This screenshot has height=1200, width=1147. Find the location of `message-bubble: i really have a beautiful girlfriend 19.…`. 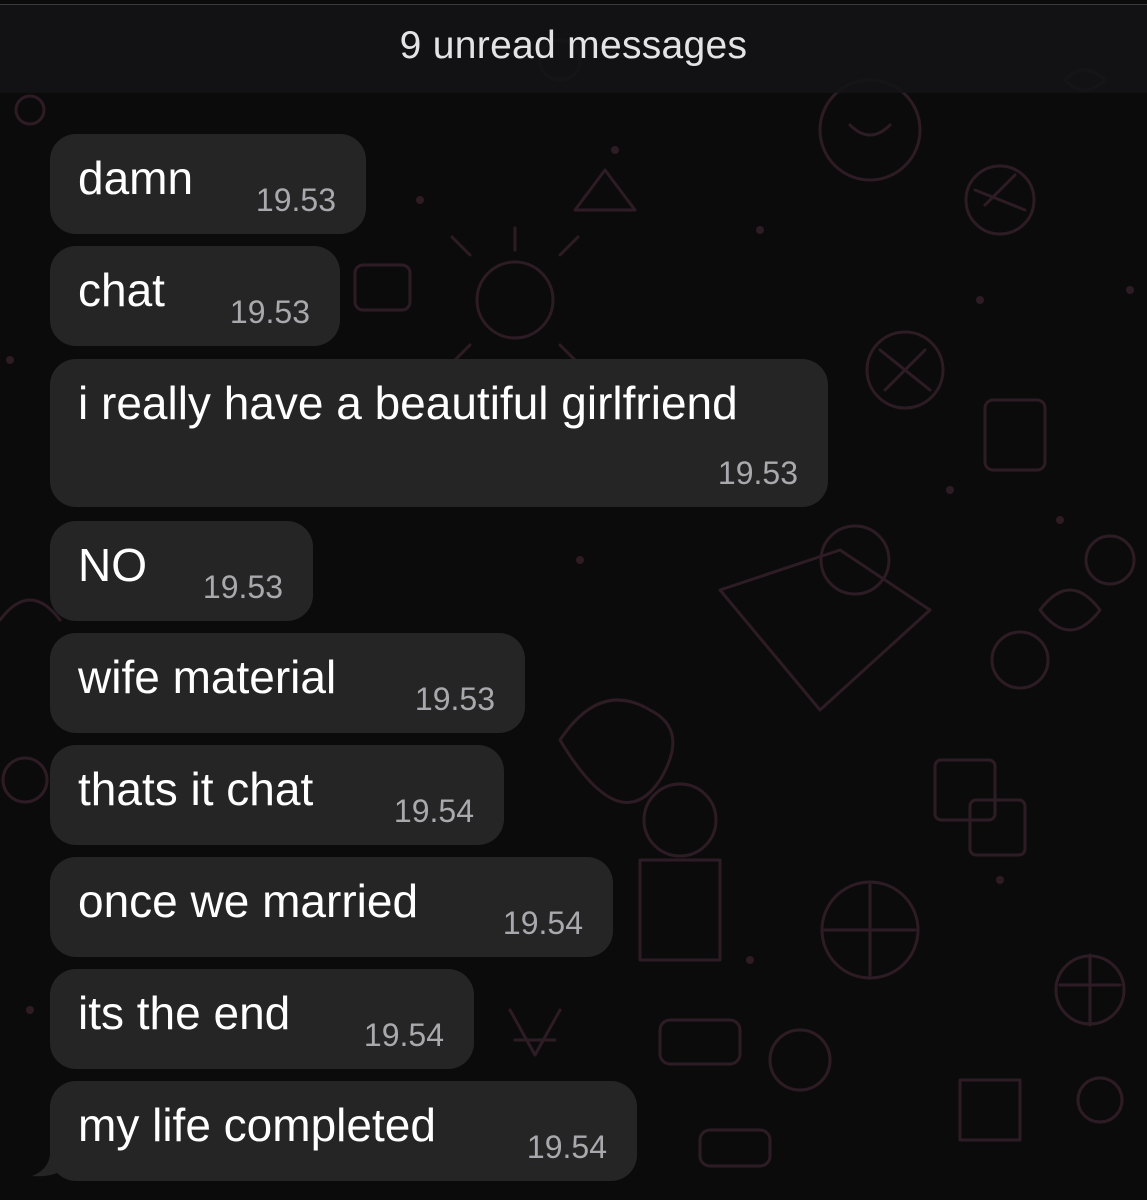

message-bubble: i really have a beautiful girlfriend 19.… is located at coordinates (439, 433).